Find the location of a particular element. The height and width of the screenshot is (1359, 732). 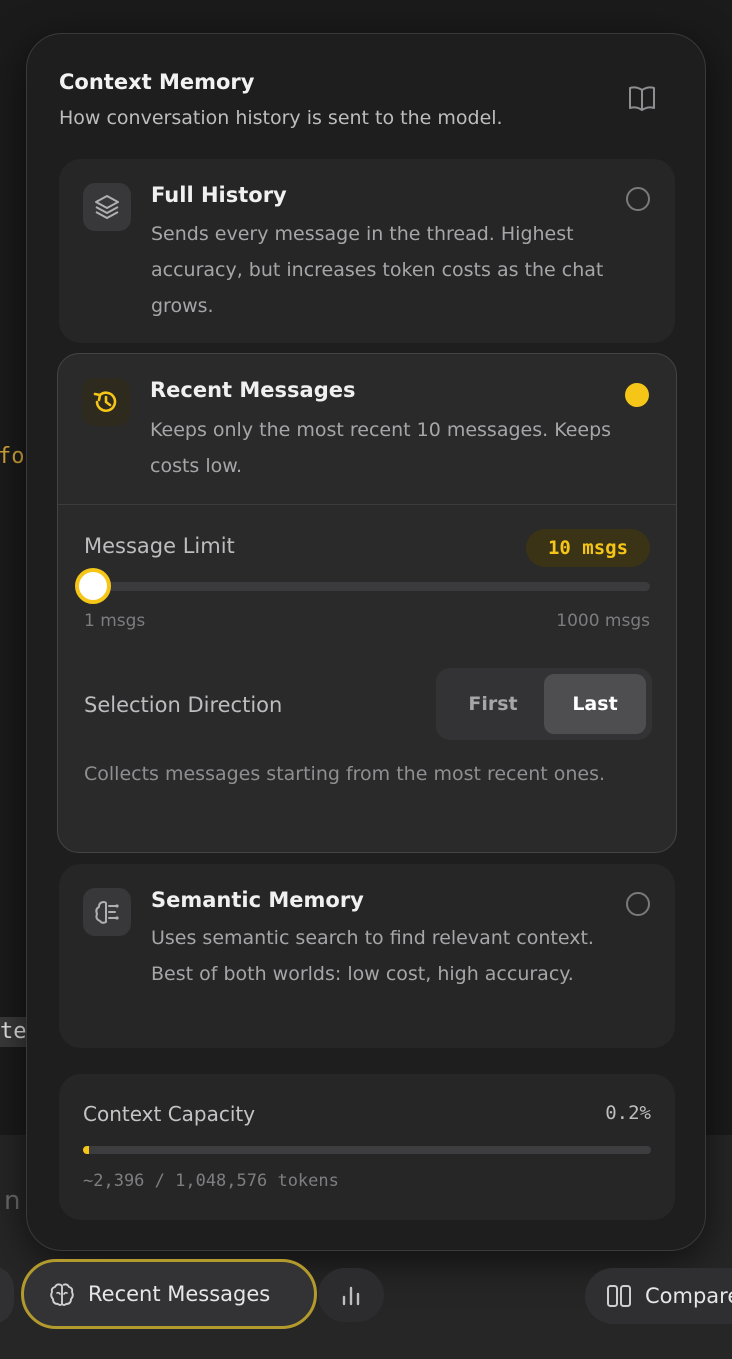

stats-button is located at coordinates (351, 1295).